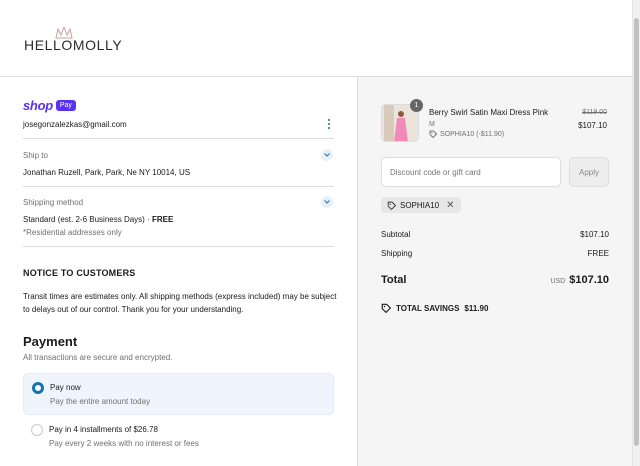 This screenshot has width=640, height=466. I want to click on shop-pay-logo: shop Pay, so click(49, 105).